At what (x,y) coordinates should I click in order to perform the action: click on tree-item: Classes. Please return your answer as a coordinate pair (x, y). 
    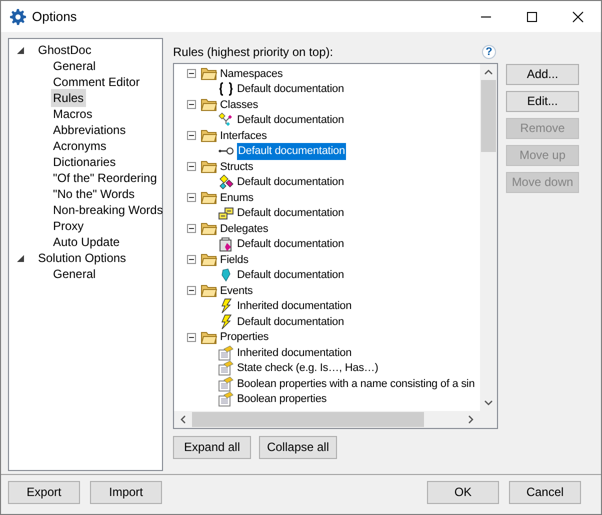
    Looking at the image, I should click on (239, 104).